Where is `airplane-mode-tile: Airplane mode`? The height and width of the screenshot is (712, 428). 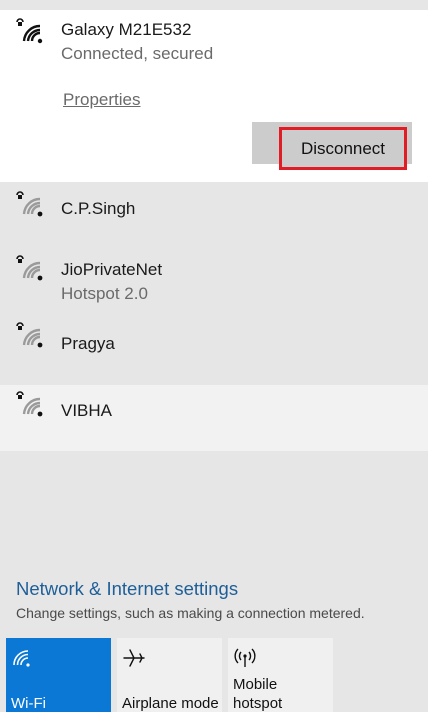 airplane-mode-tile: Airplane mode is located at coordinates (169, 675).